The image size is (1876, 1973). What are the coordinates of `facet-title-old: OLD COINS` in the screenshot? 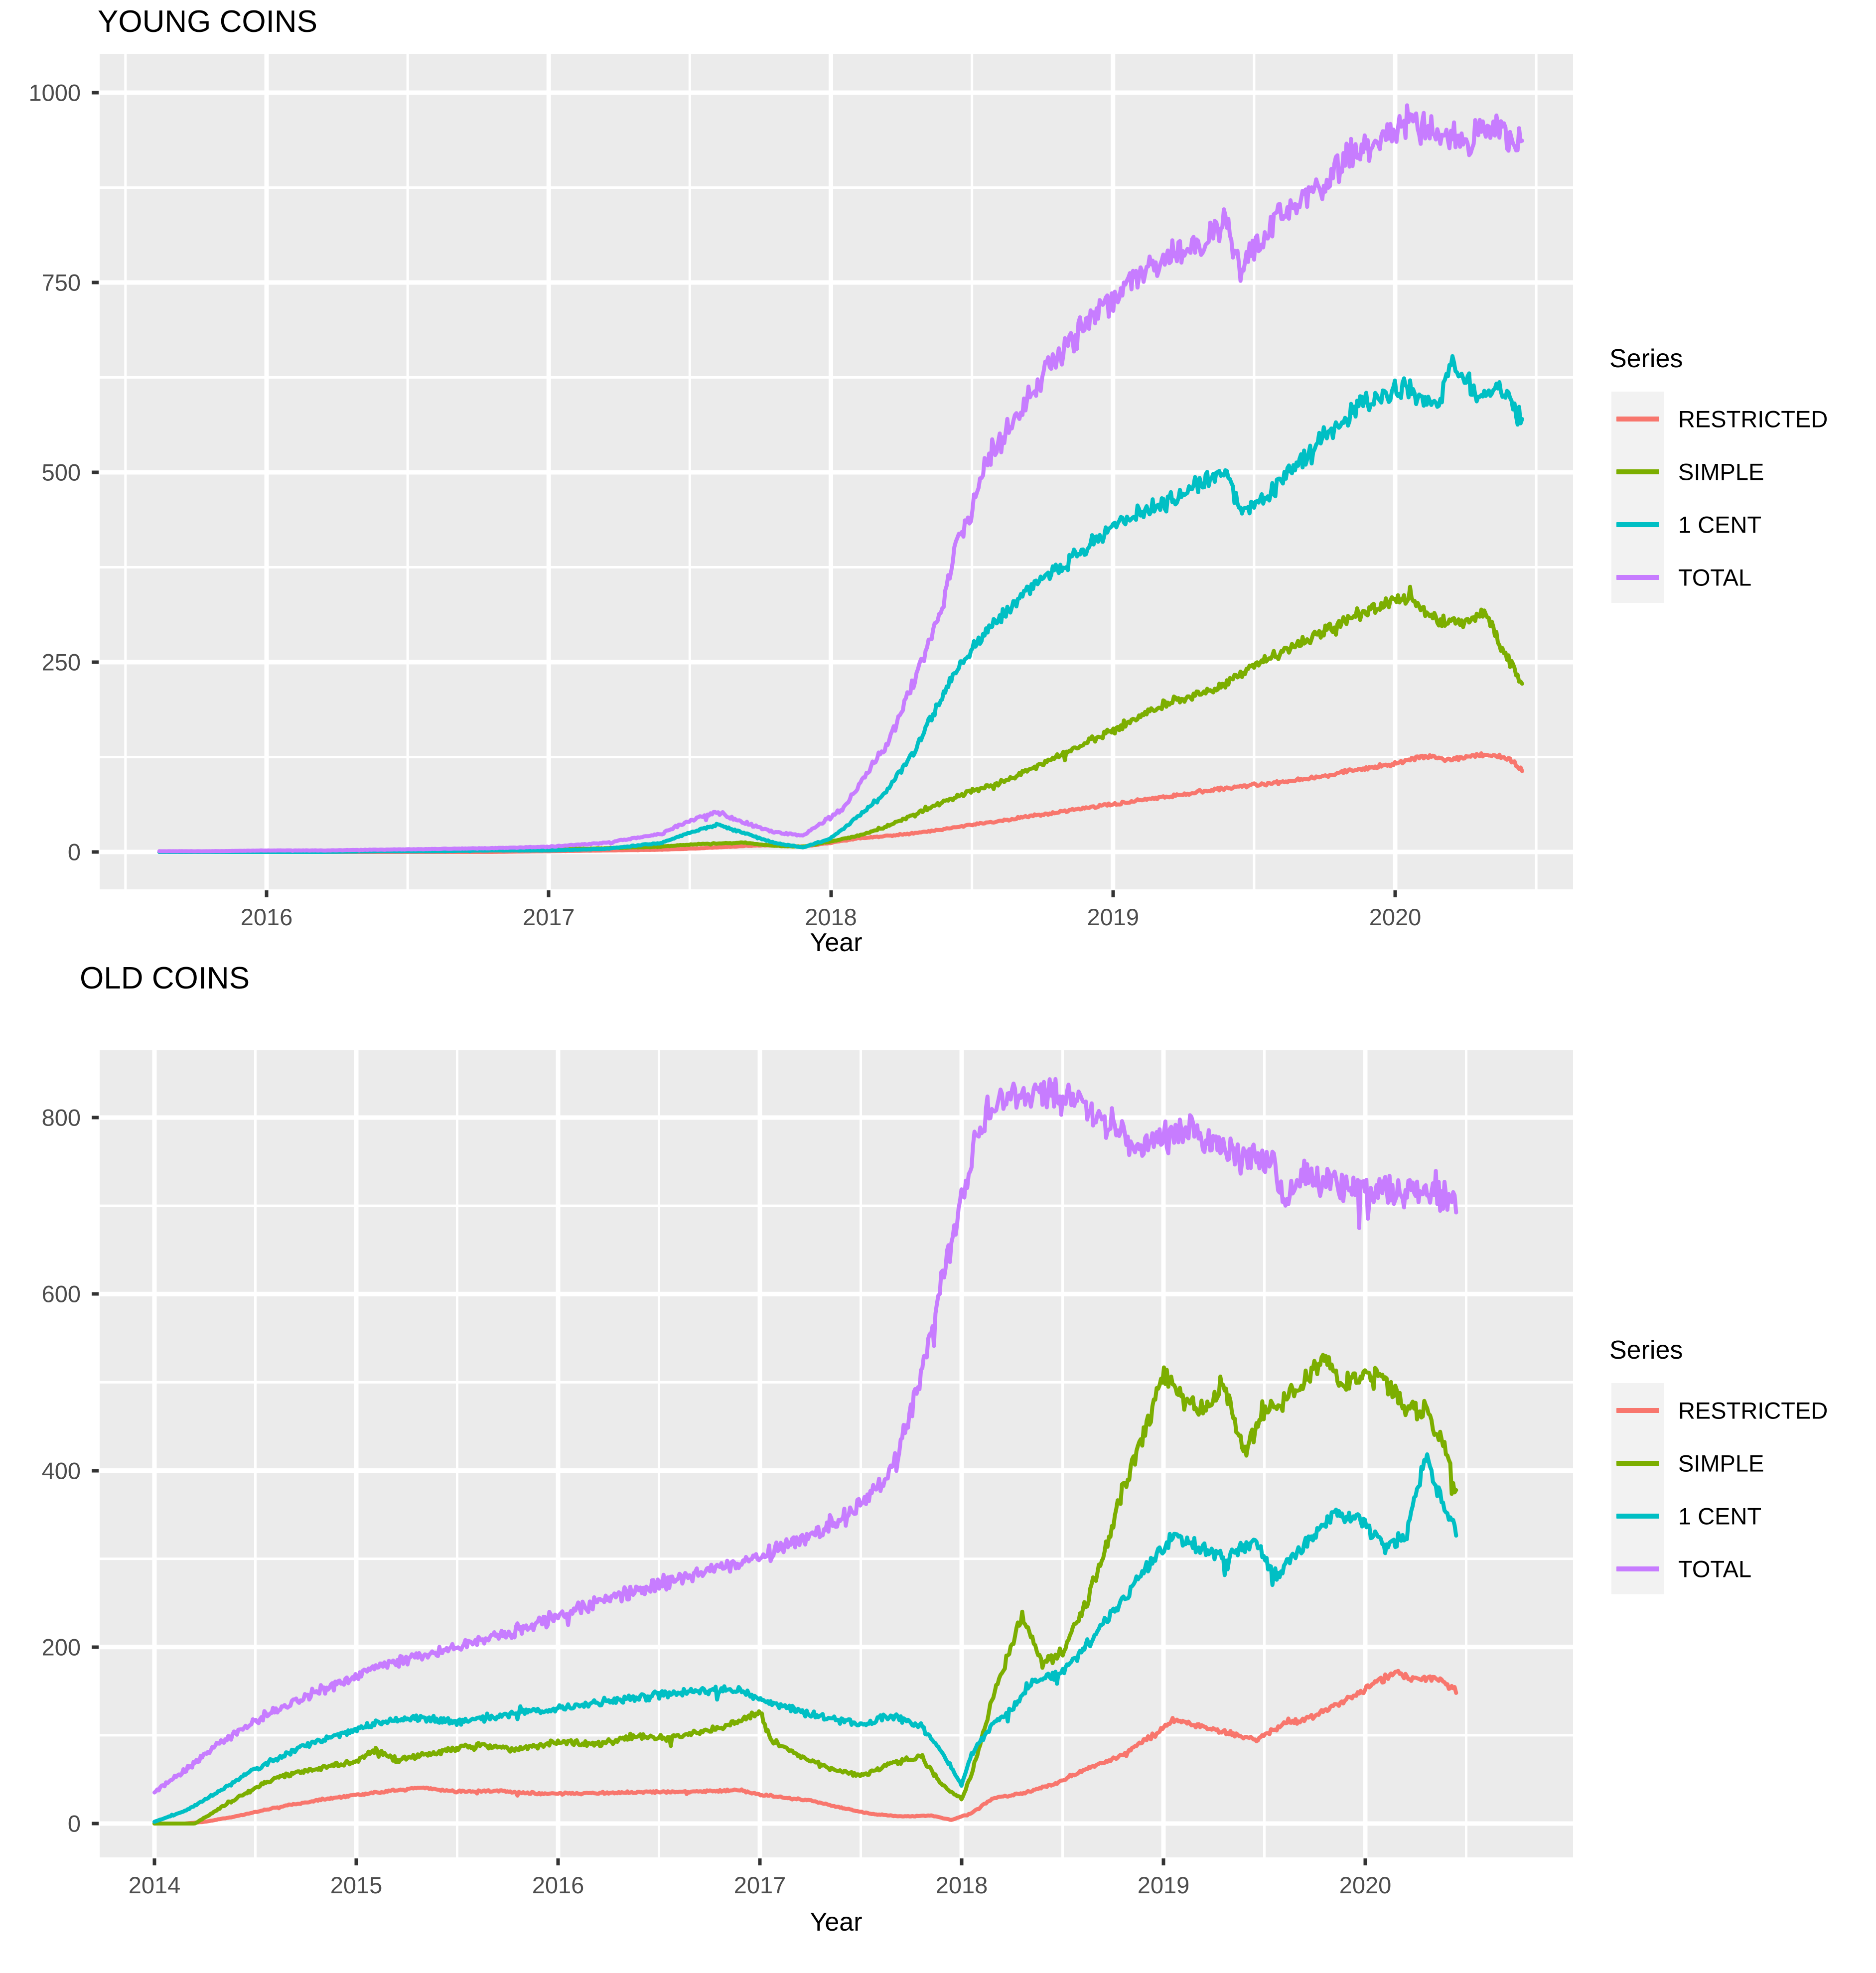 It's located at (165, 978).